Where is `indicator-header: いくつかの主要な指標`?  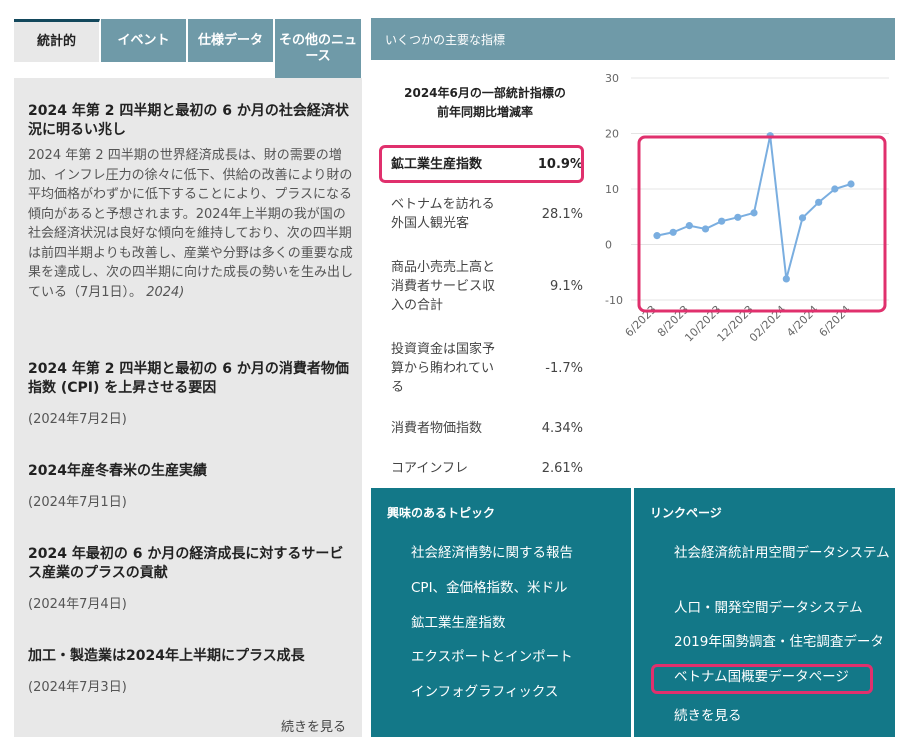 indicator-header: いくつかの主要な指標 is located at coordinates (633, 39).